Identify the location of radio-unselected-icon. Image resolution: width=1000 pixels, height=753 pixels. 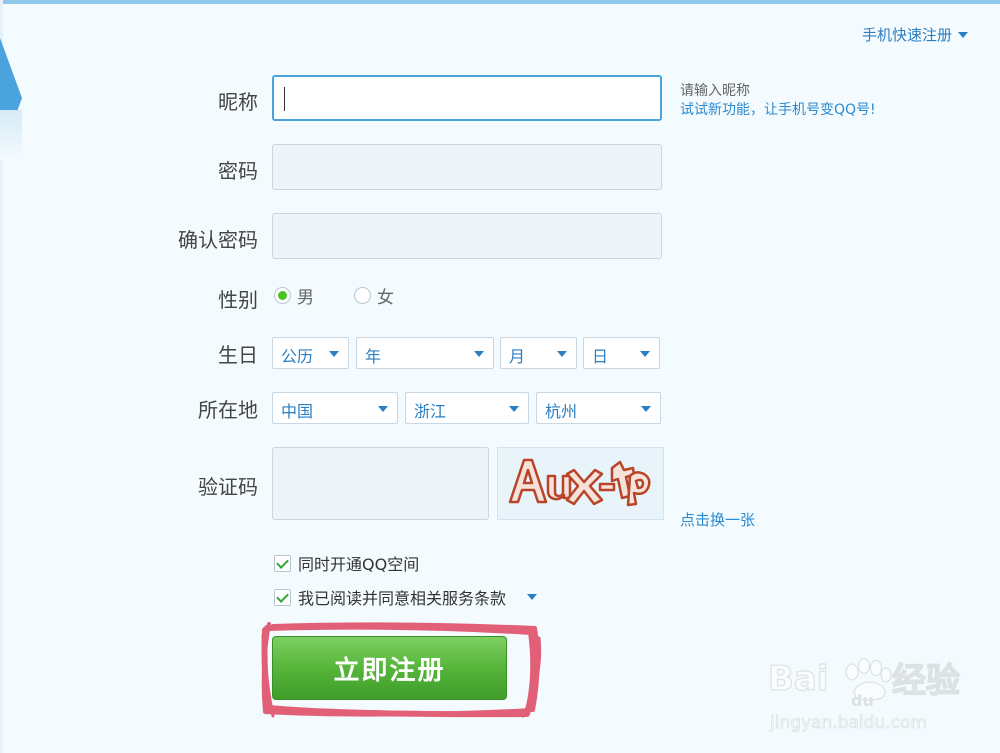
(362, 295).